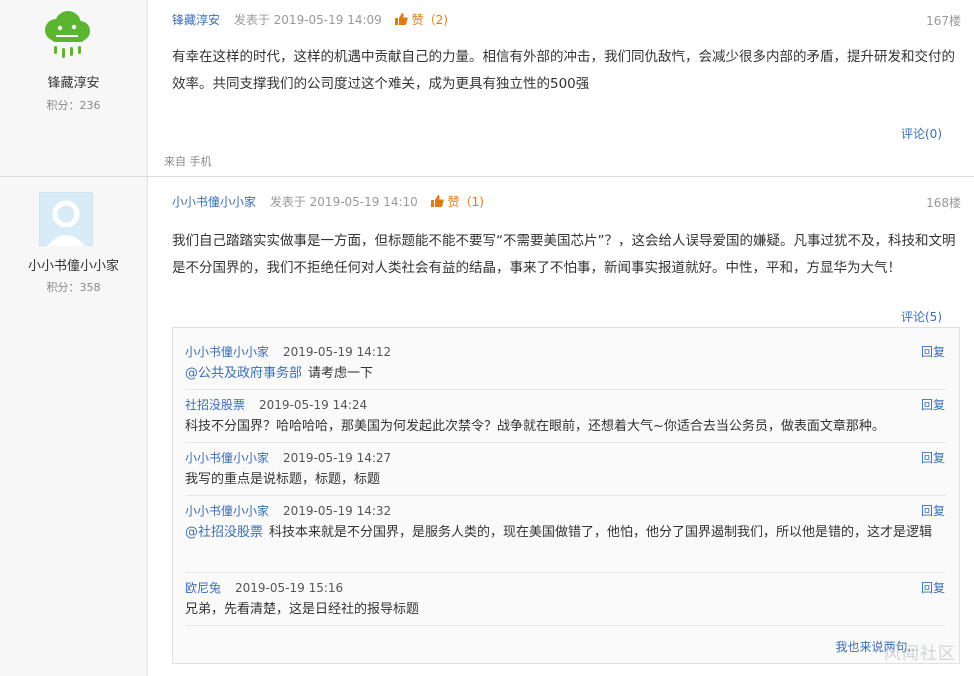 This screenshot has height=676, width=974. I want to click on like-button: 赞（2), so click(421, 20).